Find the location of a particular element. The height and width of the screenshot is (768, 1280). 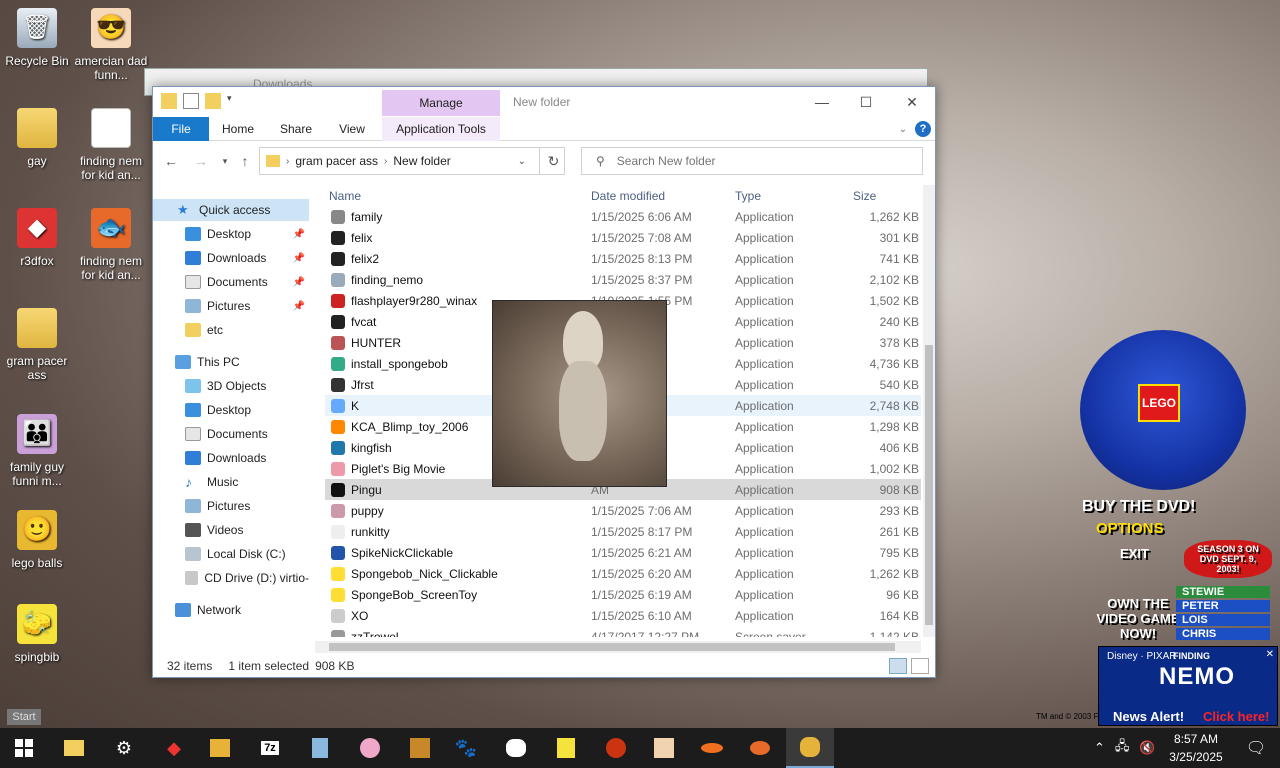

nav-item-3d-objects: 3D Objects is located at coordinates (231, 386).